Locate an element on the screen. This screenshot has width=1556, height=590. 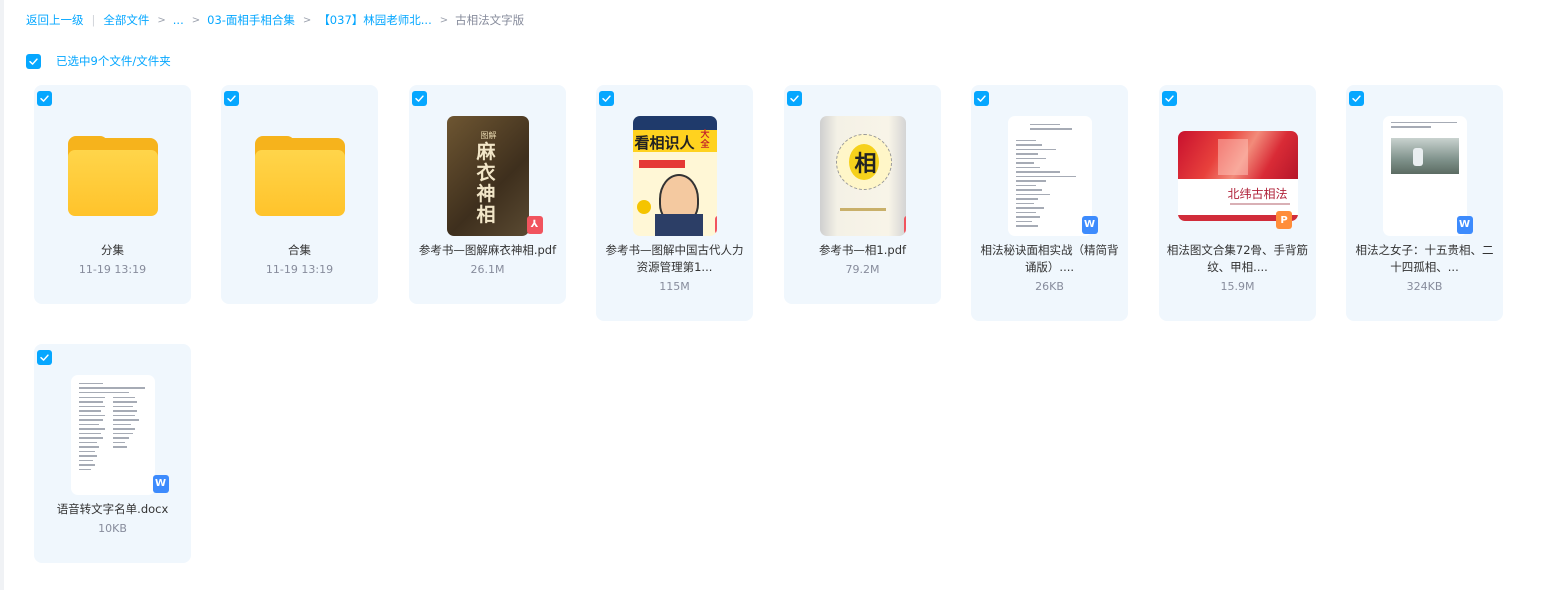
file-meta: 79.2M is located at coordinates (862, 269).